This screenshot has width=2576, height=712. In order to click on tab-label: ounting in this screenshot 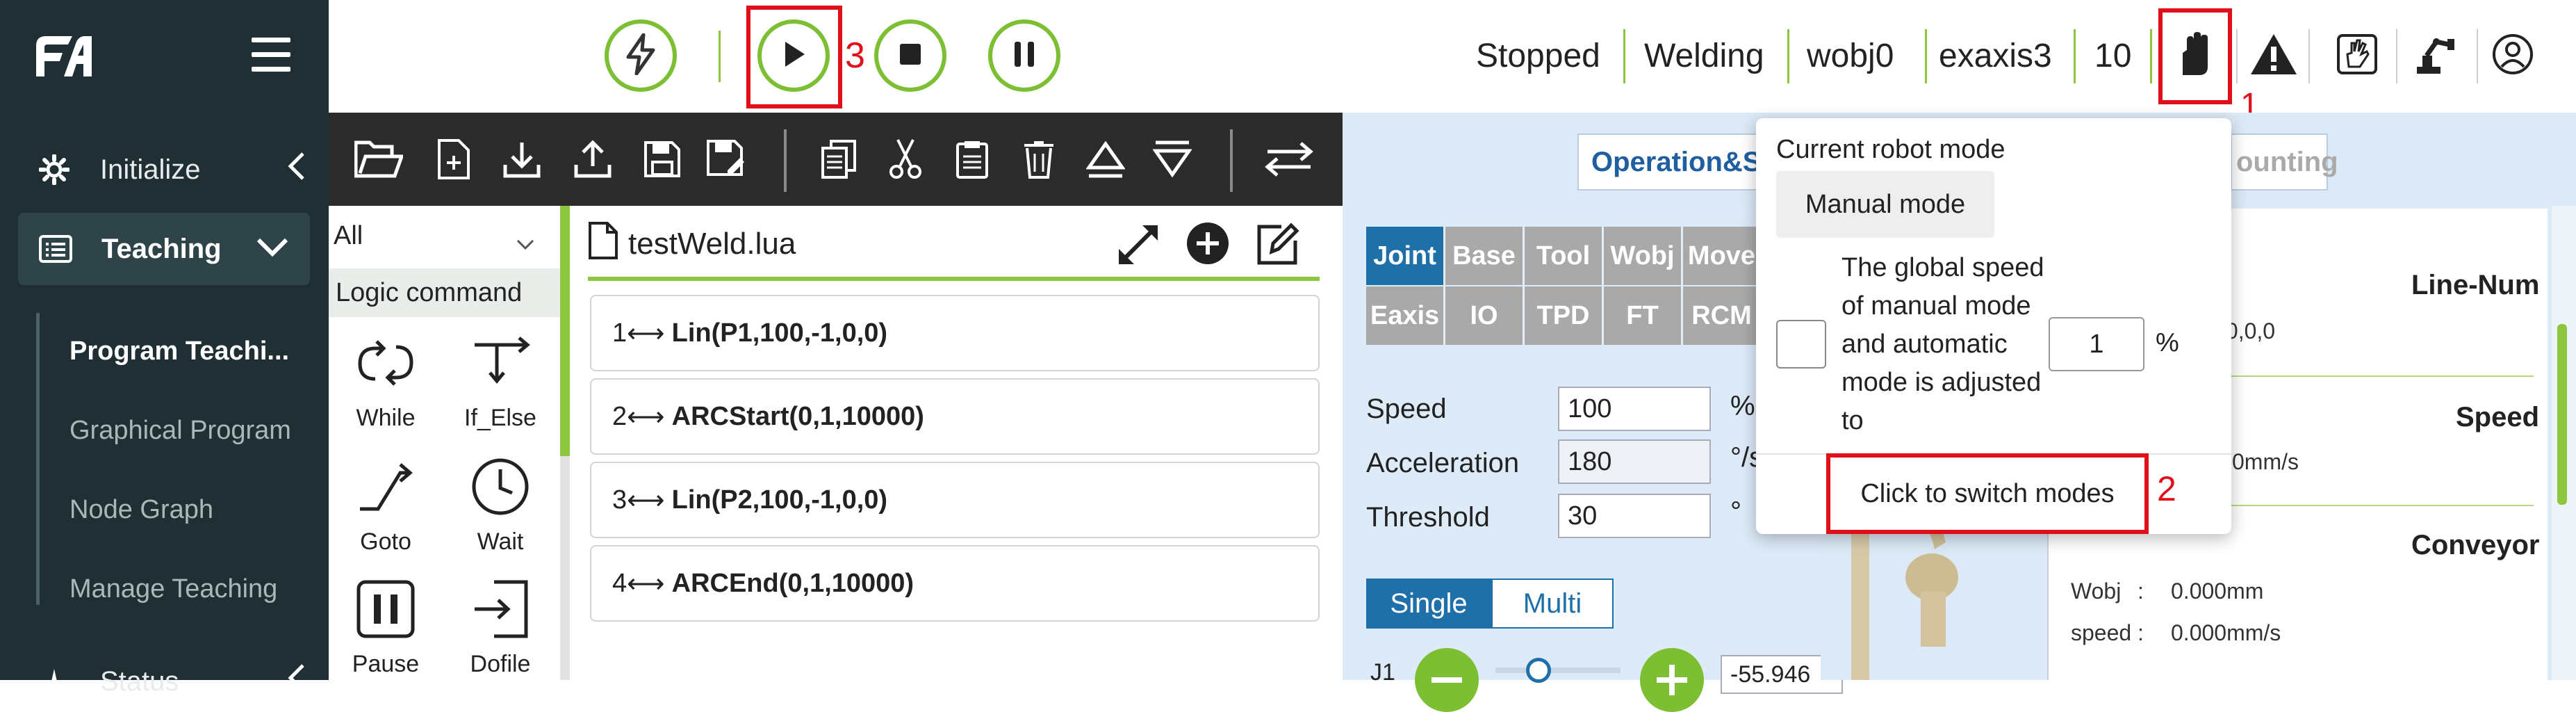, I will do `click(2287, 161)`.